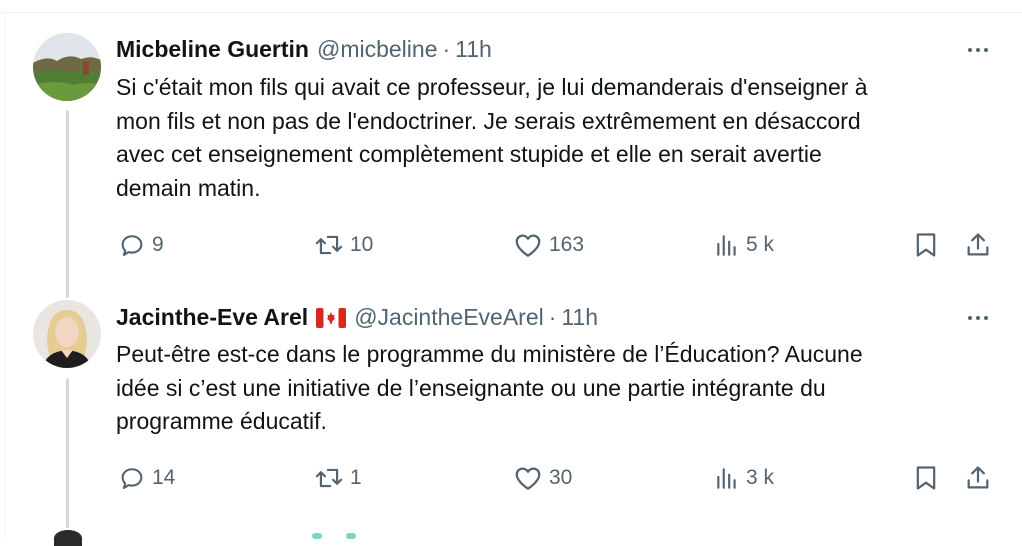 The width and height of the screenshot is (1022, 546). What do you see at coordinates (760, 477) in the screenshot?
I see `view-count: 3 k` at bounding box center [760, 477].